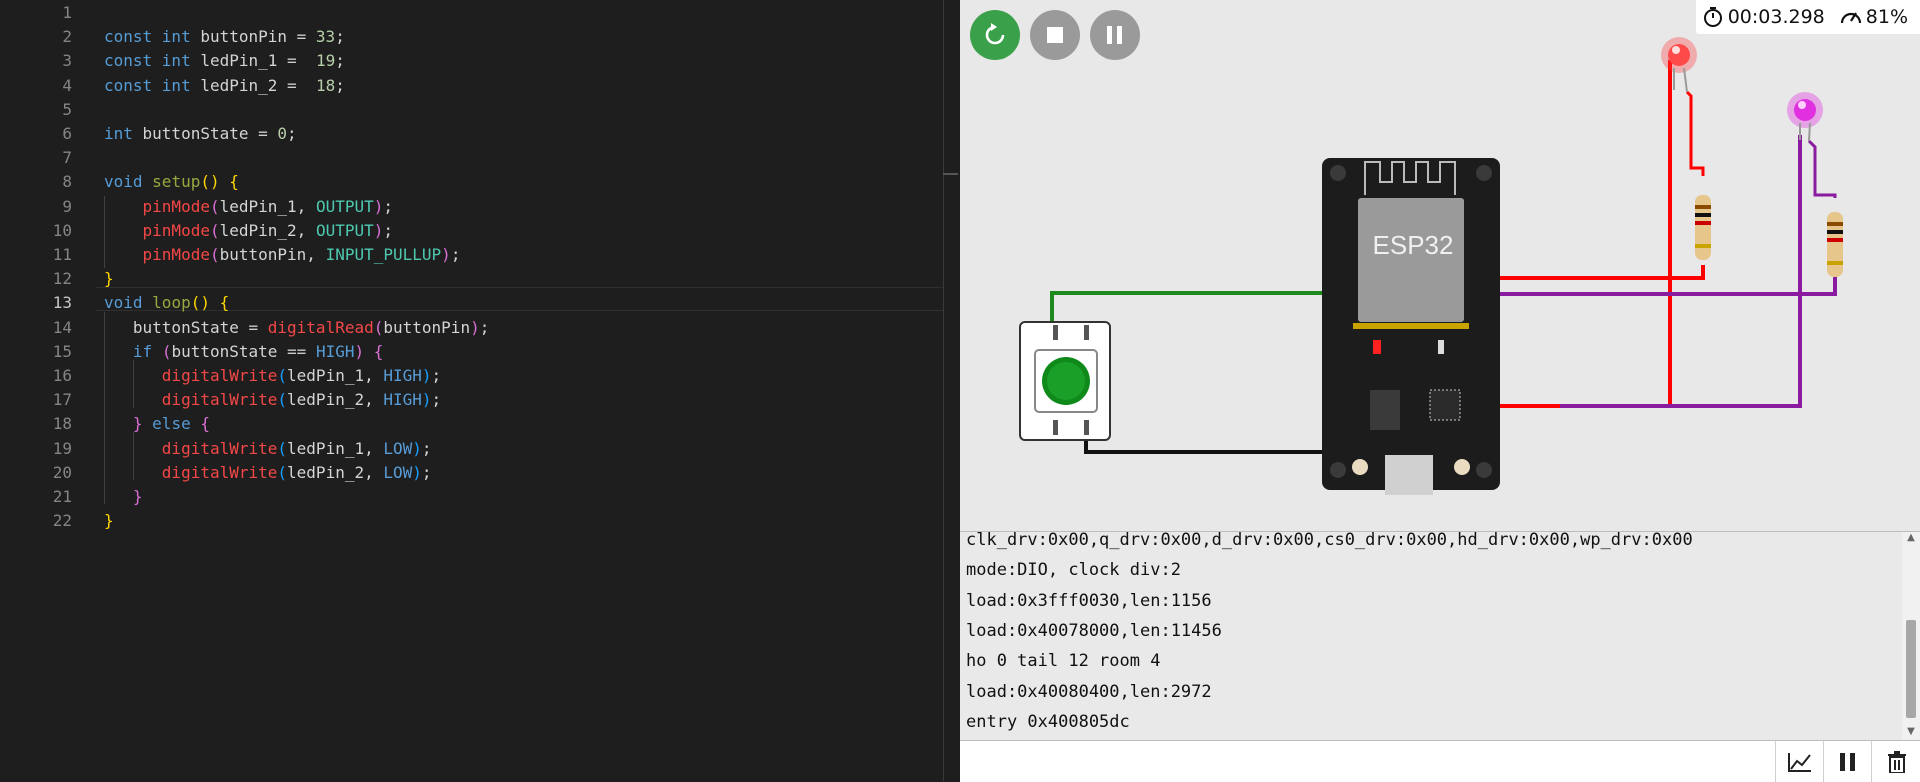 The width and height of the screenshot is (1920, 782). Describe the element at coordinates (479, 37) in the screenshot. I see `code-line: 2 const int buttonPin = 33;` at that location.